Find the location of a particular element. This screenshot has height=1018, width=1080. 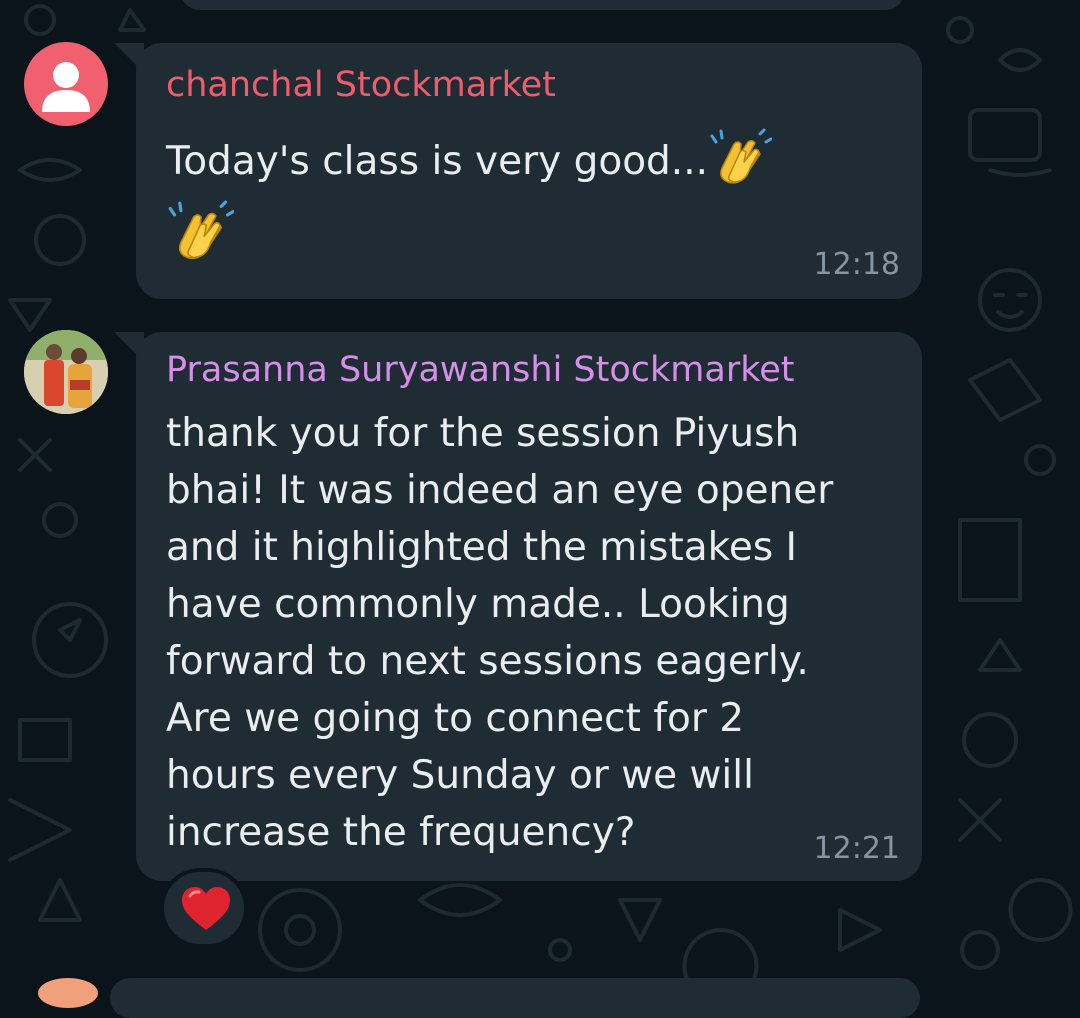

sender-avatar-photo is located at coordinates (66, 372).